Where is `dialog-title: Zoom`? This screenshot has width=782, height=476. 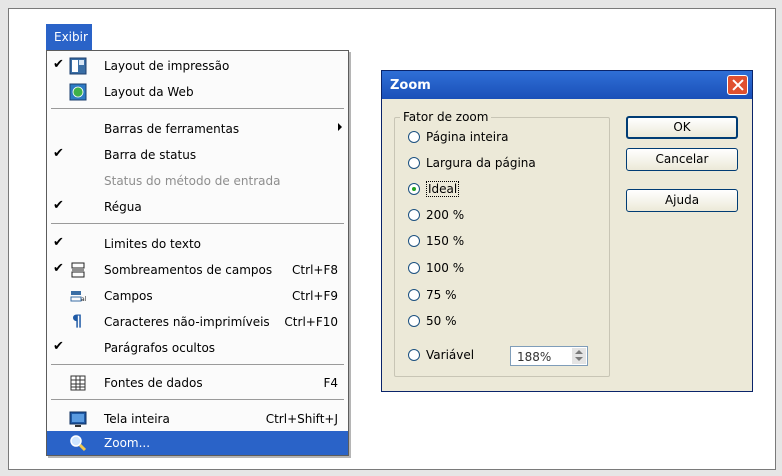
dialog-title: Zoom is located at coordinates (410, 85).